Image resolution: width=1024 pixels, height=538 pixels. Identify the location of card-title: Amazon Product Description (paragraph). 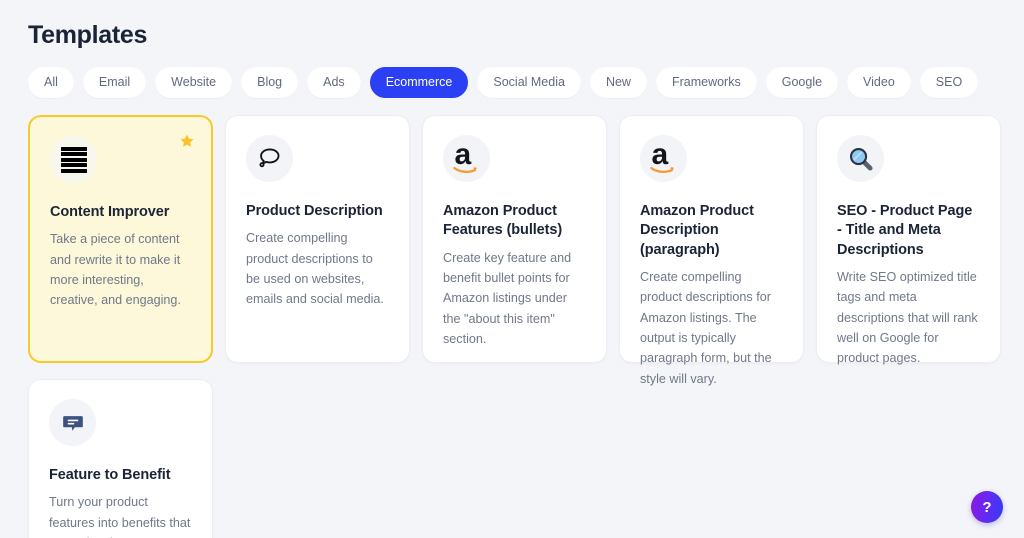
(697, 230).